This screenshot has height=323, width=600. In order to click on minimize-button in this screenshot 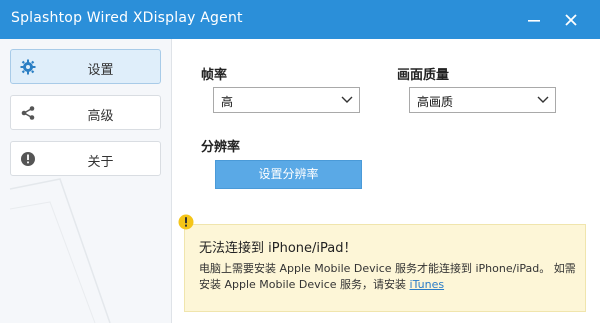, I will do `click(534, 20)`.